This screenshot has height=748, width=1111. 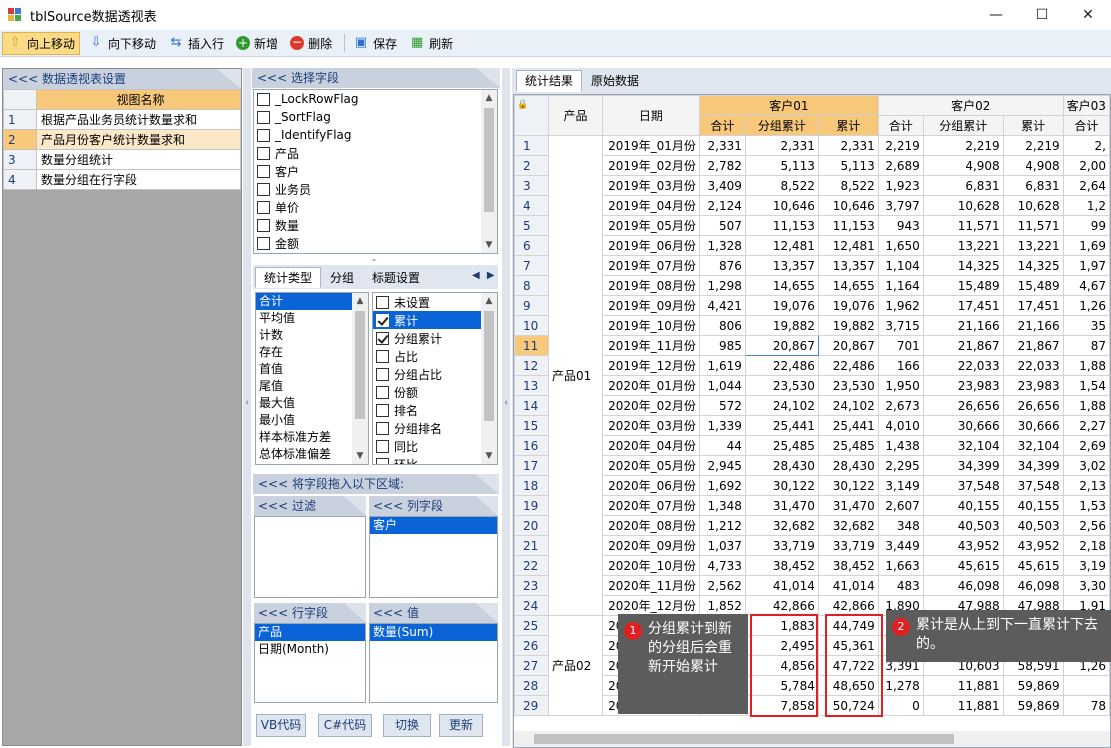 What do you see at coordinates (900, 125) in the screenshot?
I see `subcol-header: 合计` at bounding box center [900, 125].